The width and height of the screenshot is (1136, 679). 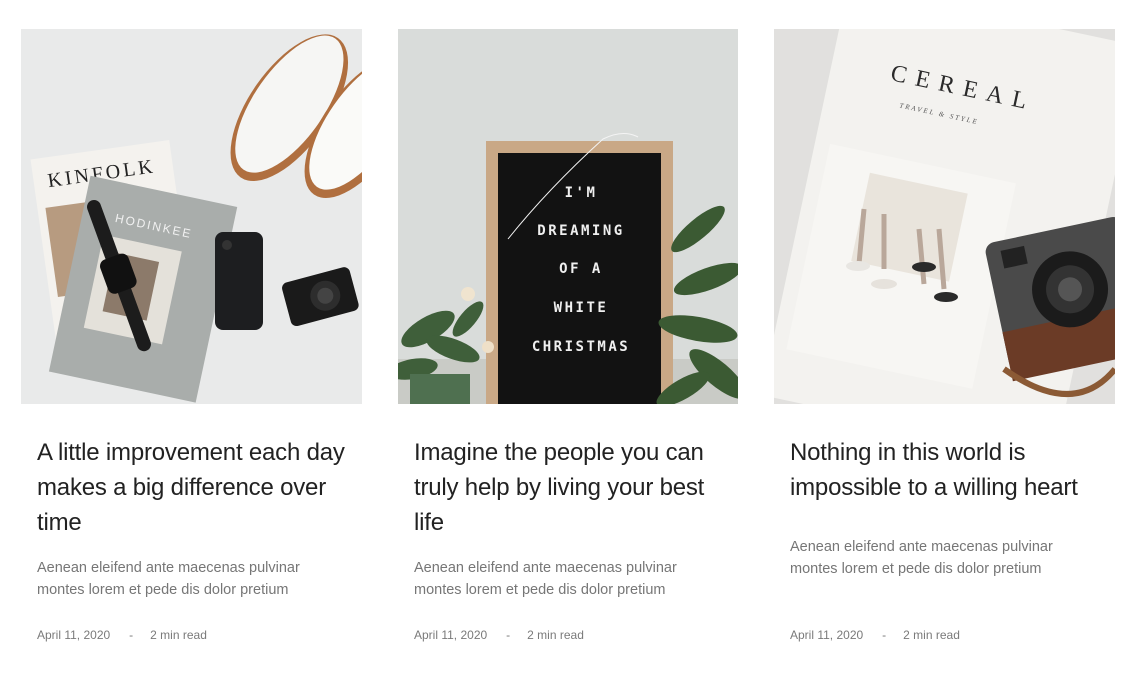 What do you see at coordinates (581, 193) in the screenshot?
I see `board-text: I'M` at bounding box center [581, 193].